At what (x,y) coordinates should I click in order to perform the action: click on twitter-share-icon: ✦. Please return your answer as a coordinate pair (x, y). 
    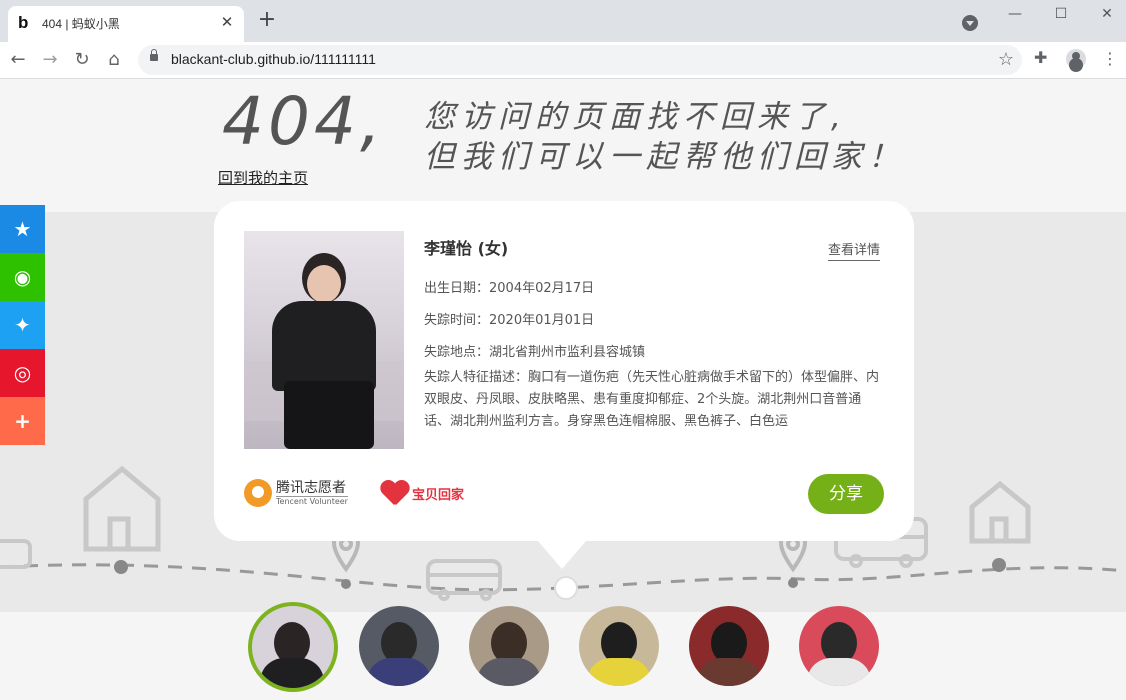
    Looking at the image, I should click on (22, 325).